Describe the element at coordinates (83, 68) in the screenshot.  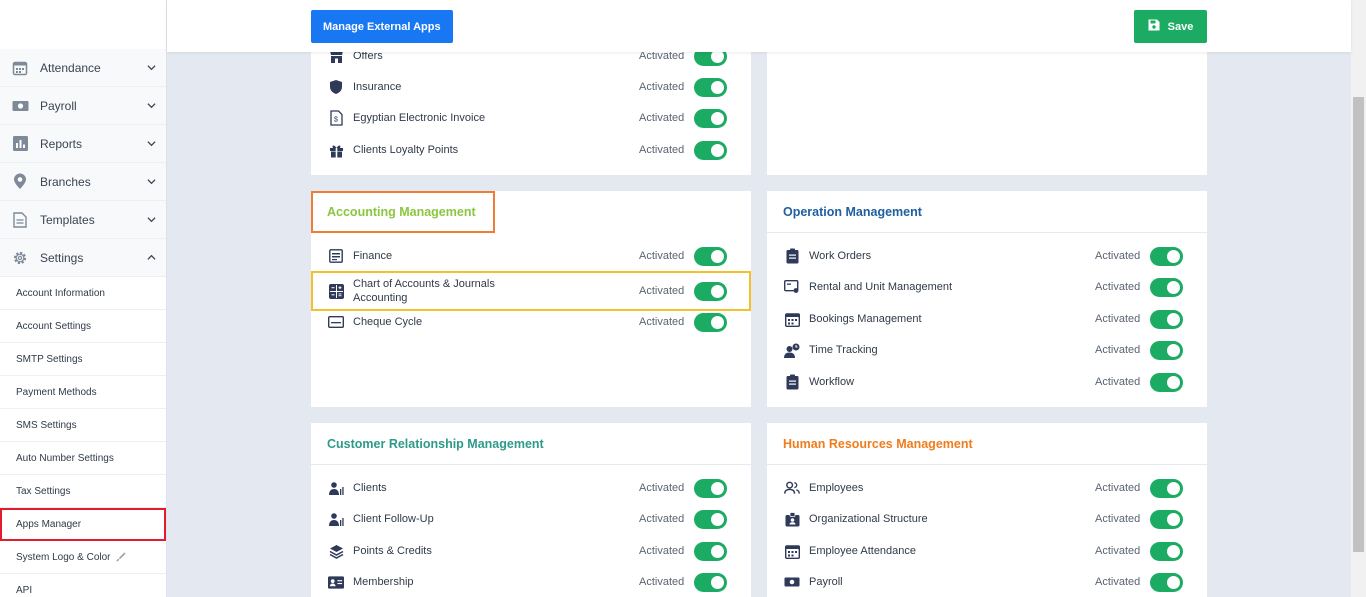
I see `sidebar-item-attendance: Attendance` at that location.